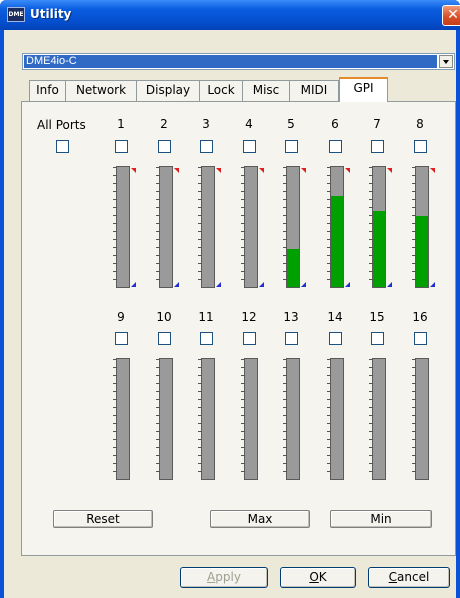 This screenshot has height=598, width=460. What do you see at coordinates (420, 419) in the screenshot?
I see `port-16-level-meter` at bounding box center [420, 419].